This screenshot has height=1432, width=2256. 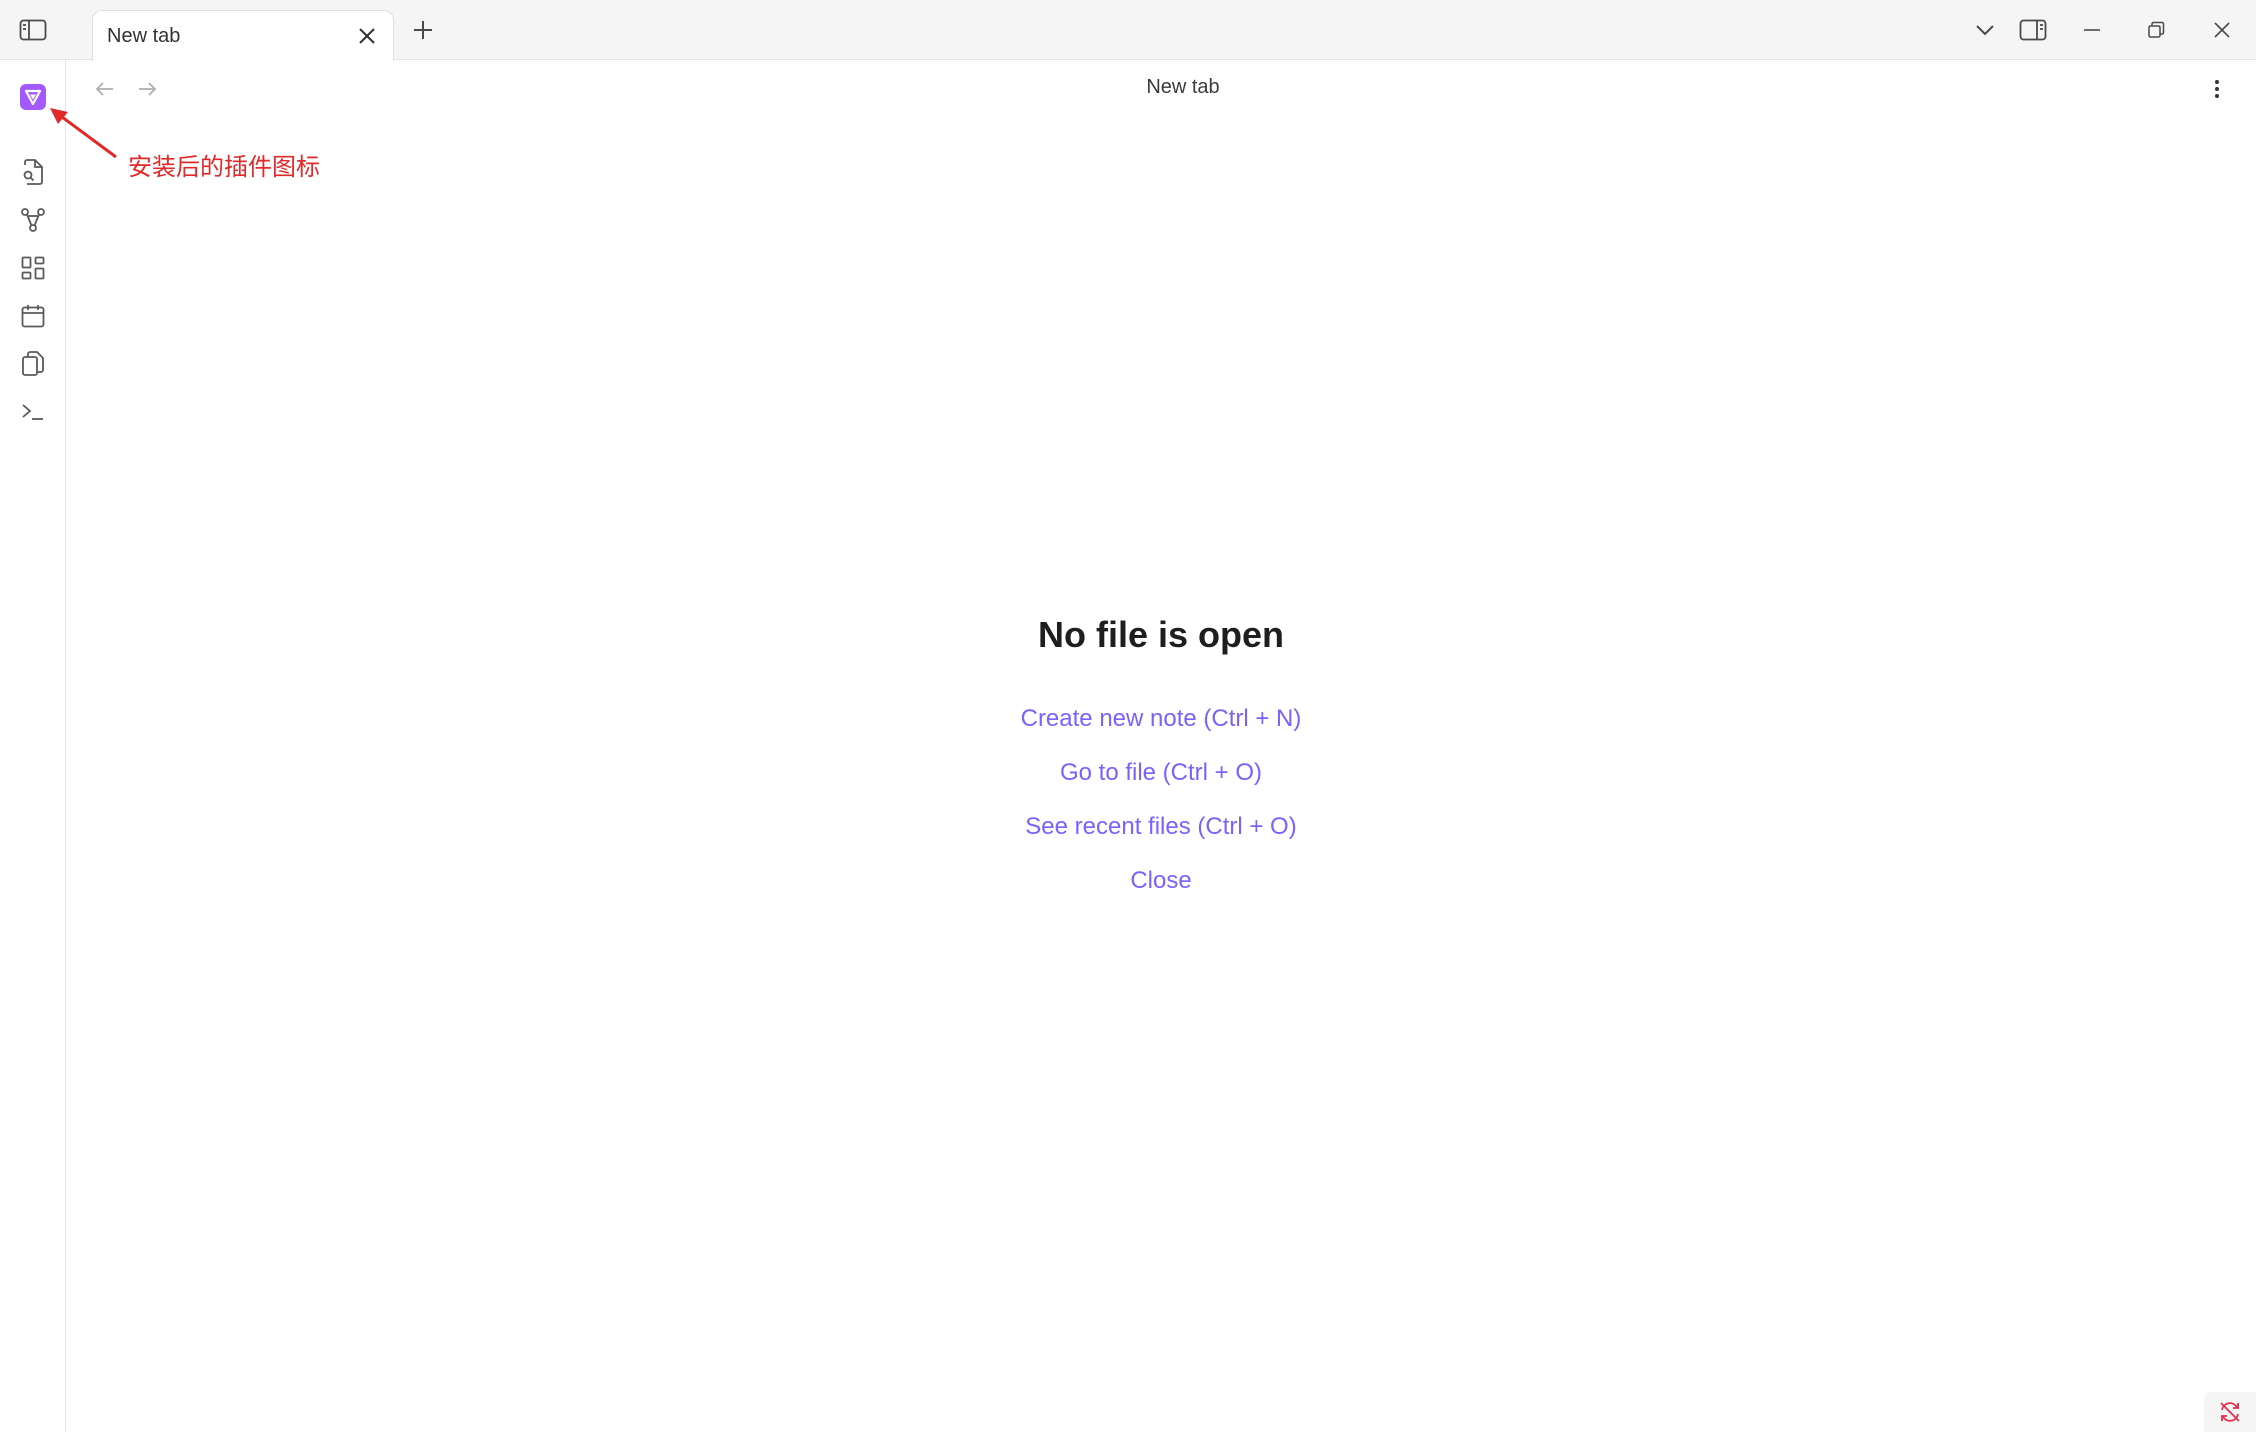 I want to click on sync-off-icon, so click(x=2230, y=1412).